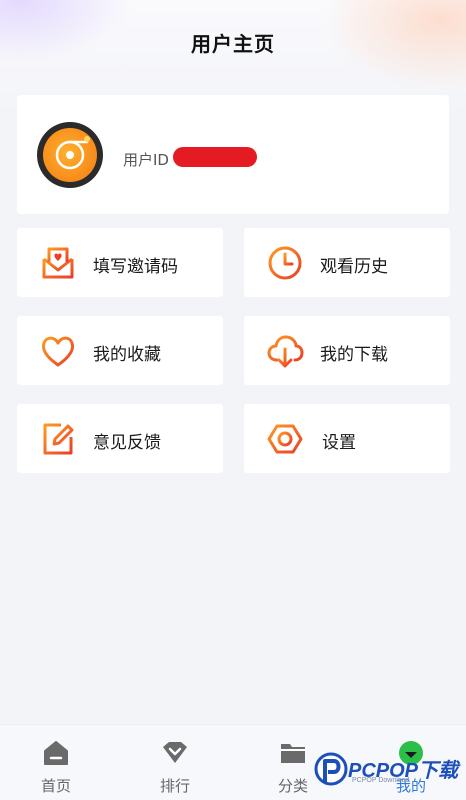  I want to click on menu-label: 我的收藏, so click(127, 355).